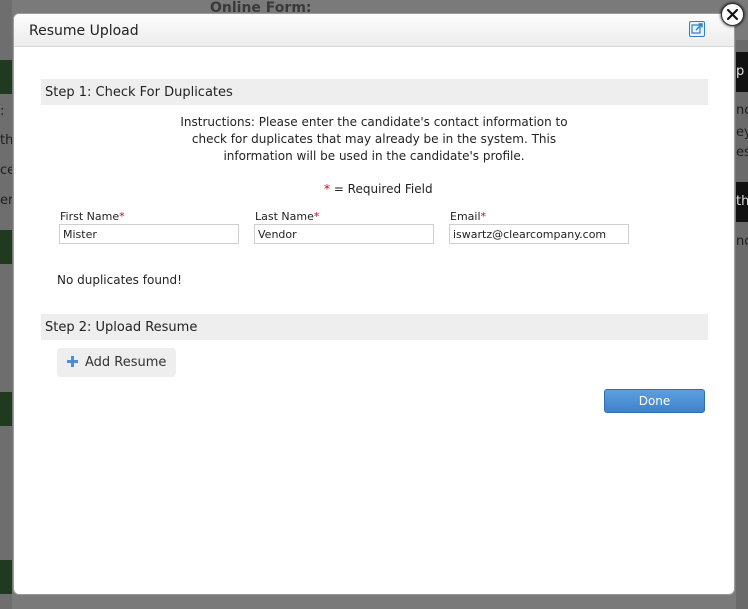 The width and height of the screenshot is (748, 609). Describe the element at coordinates (6, 170) in the screenshot. I see `background-fragment: ce` at that location.